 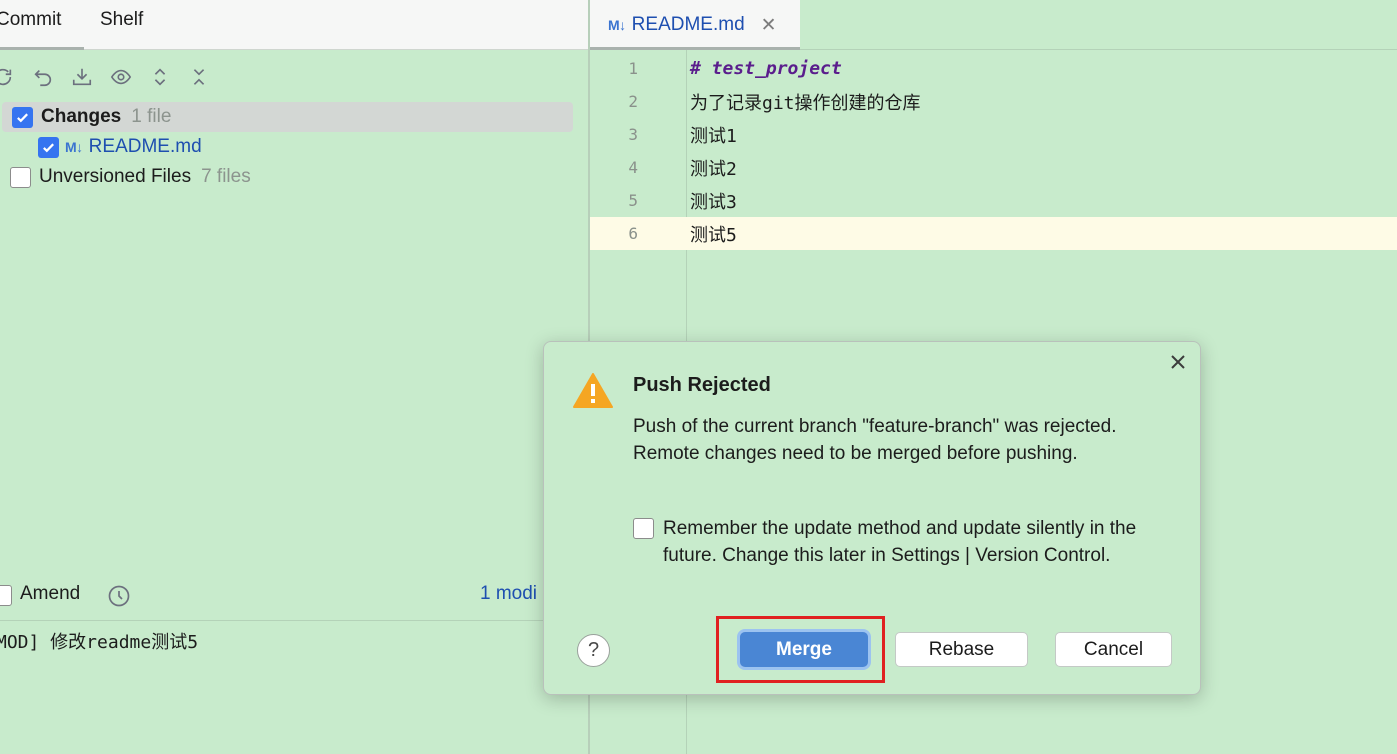 I want to click on amend-row: Amend 1 modi, so click(x=294, y=595).